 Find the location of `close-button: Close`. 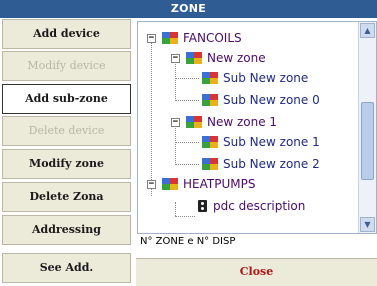

close-button: Close is located at coordinates (256, 272).